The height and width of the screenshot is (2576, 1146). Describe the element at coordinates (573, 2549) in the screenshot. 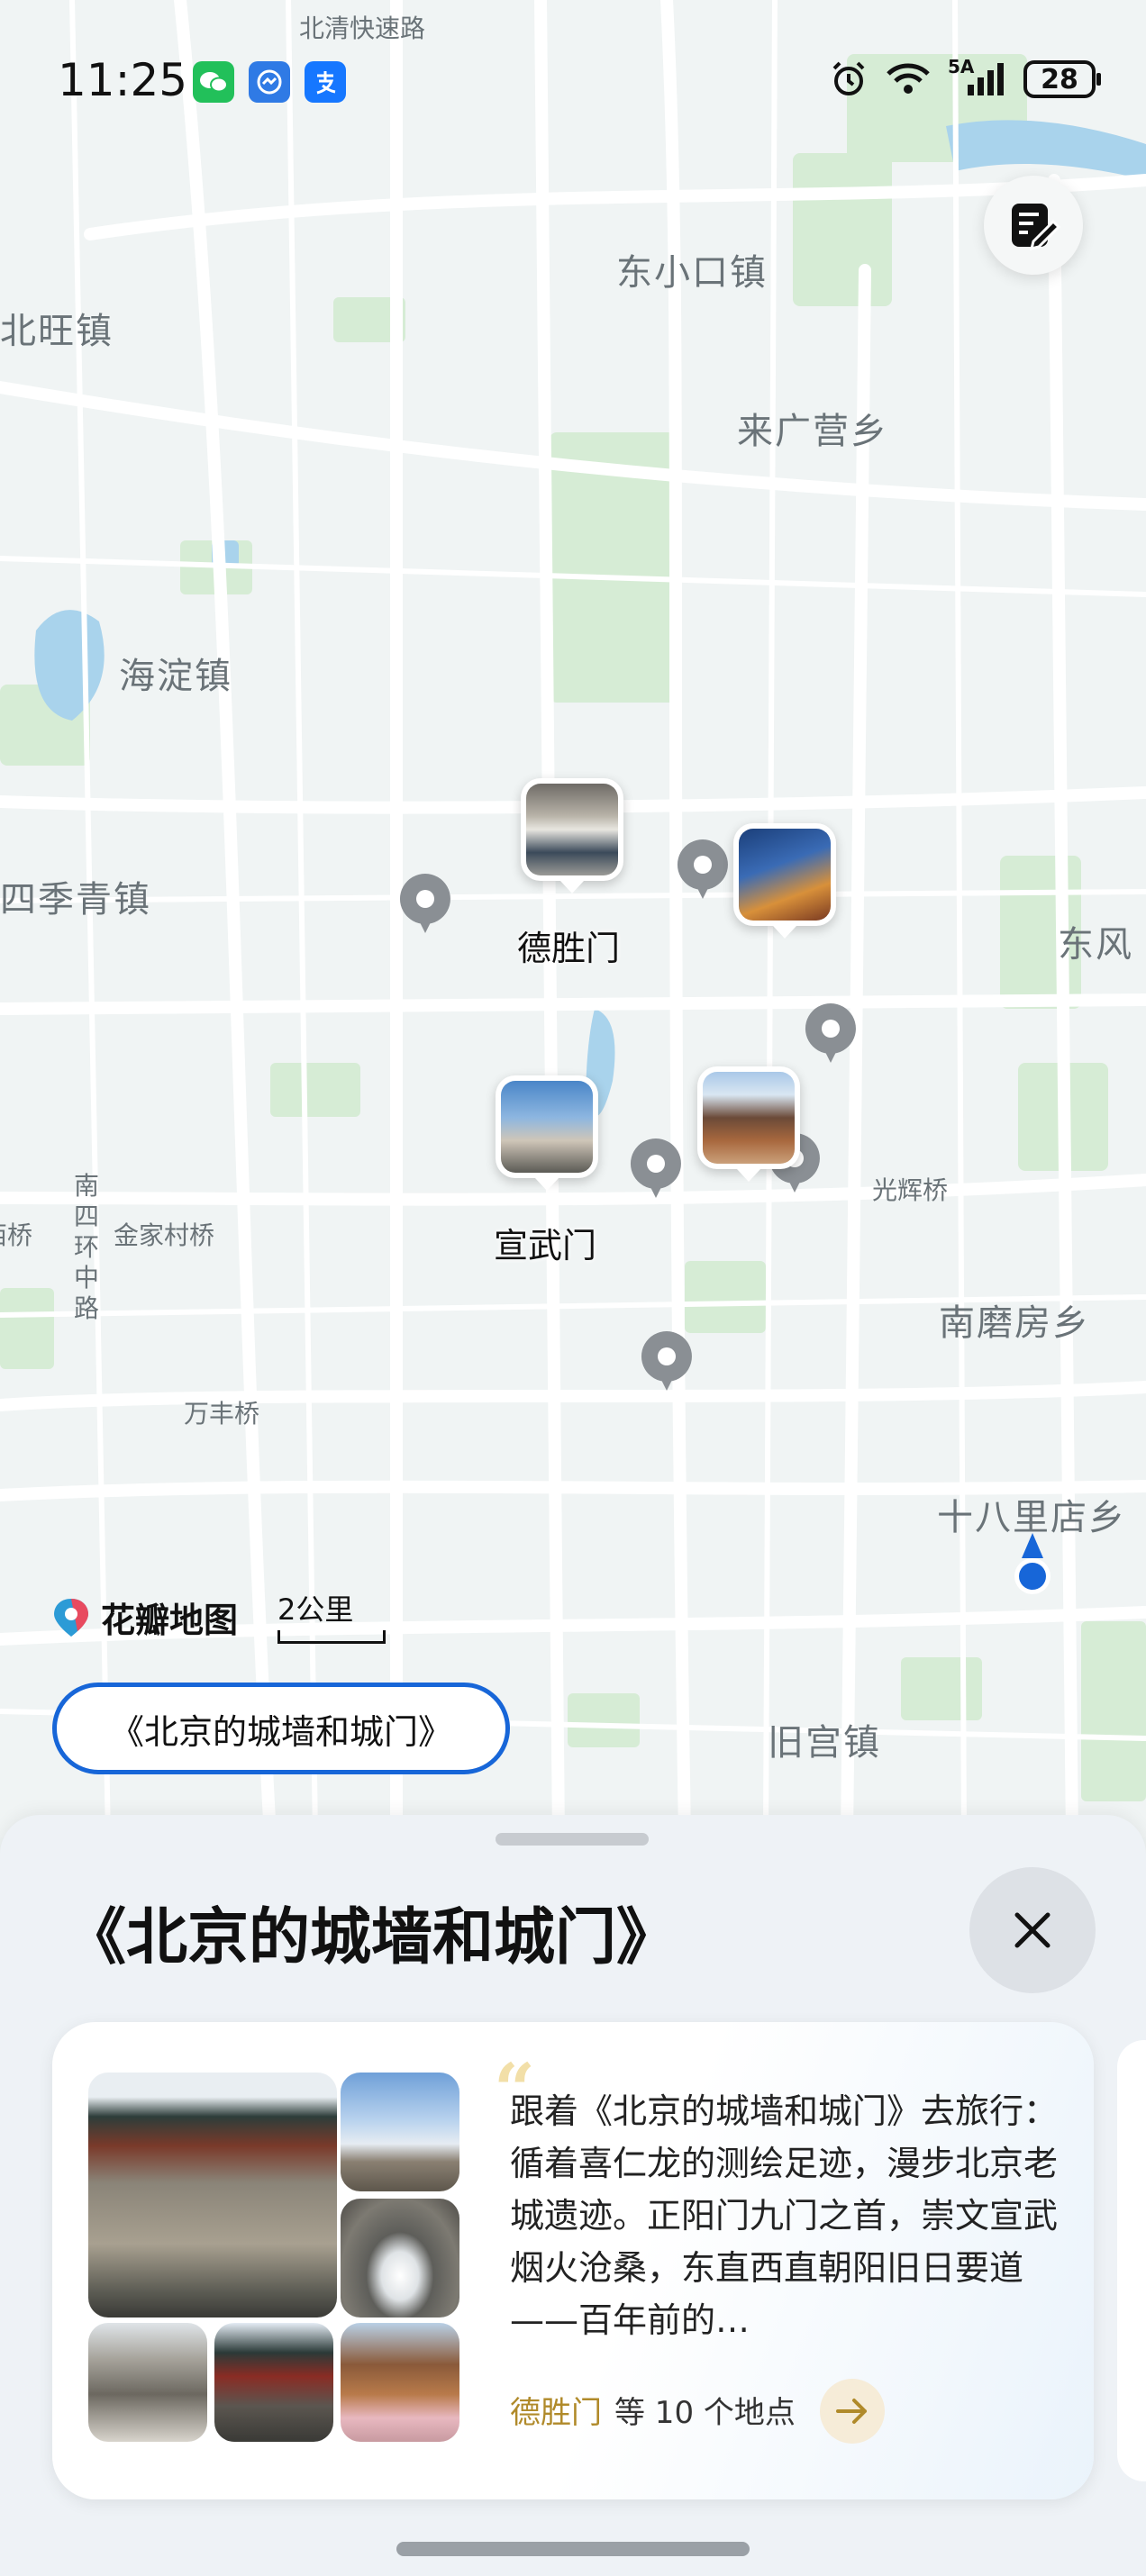

I see `home-indicator` at that location.